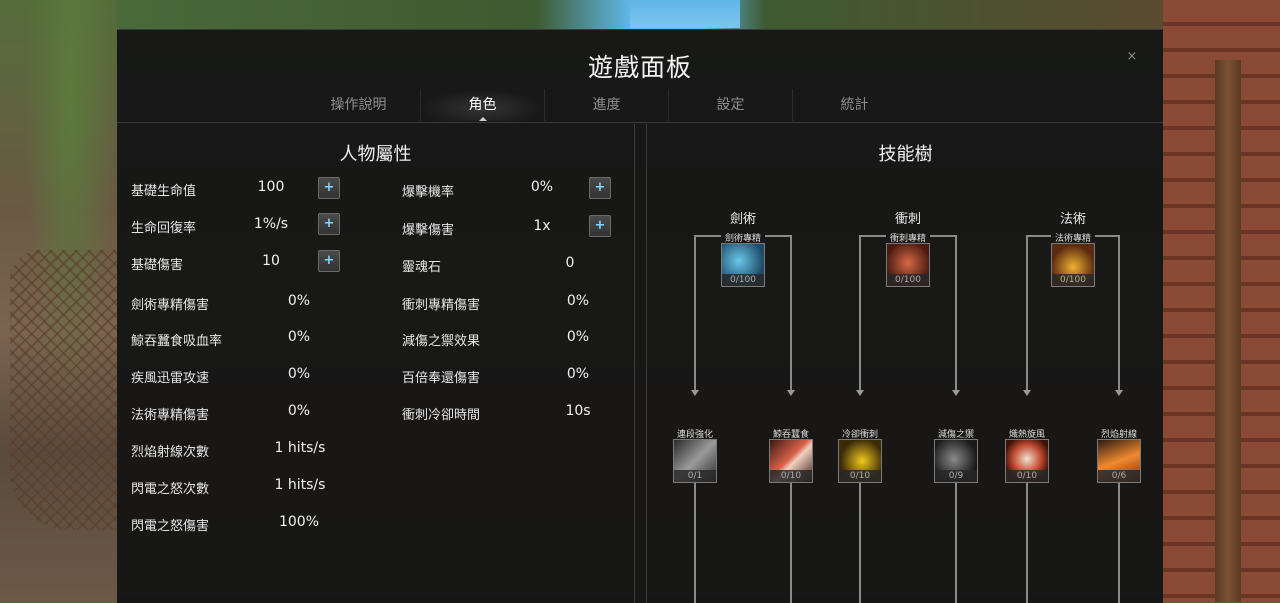 This screenshot has width=1280, height=603. I want to click on stat-value-soul-stone: 0, so click(570, 263).